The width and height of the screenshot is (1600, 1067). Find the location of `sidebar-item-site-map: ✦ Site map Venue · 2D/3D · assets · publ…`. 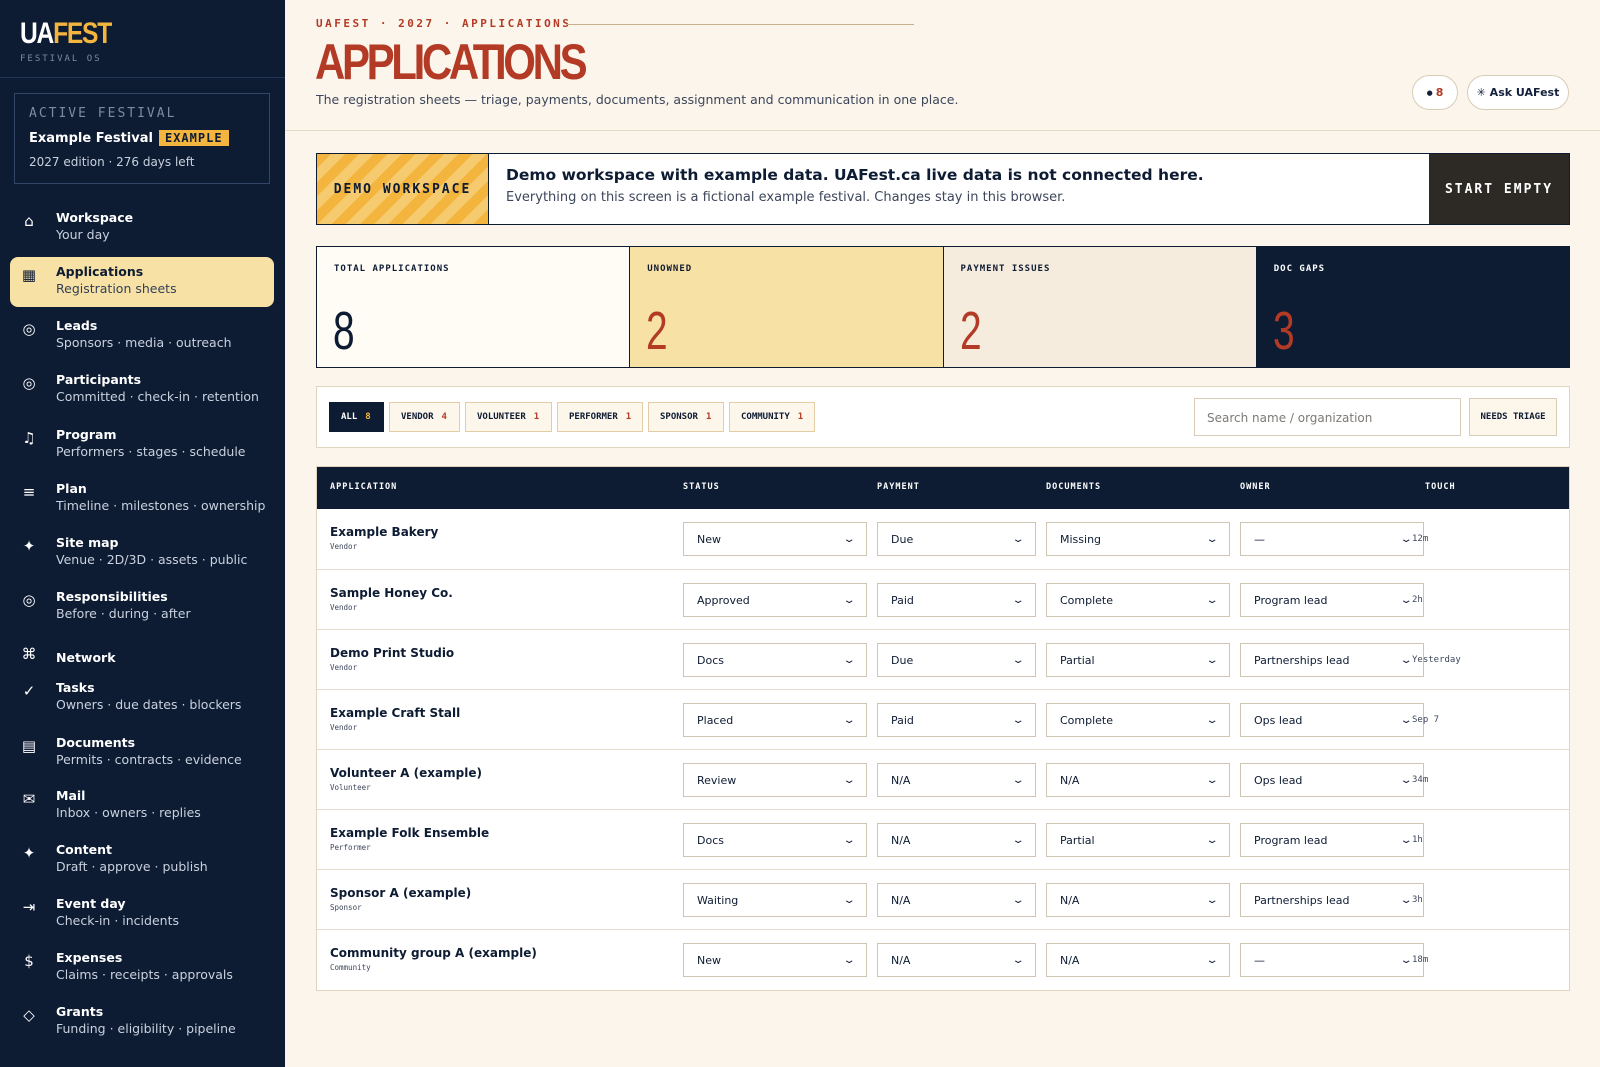

sidebar-item-site-map: ✦ Site map Venue · 2D/3D · assets · publ… is located at coordinates (142, 553).